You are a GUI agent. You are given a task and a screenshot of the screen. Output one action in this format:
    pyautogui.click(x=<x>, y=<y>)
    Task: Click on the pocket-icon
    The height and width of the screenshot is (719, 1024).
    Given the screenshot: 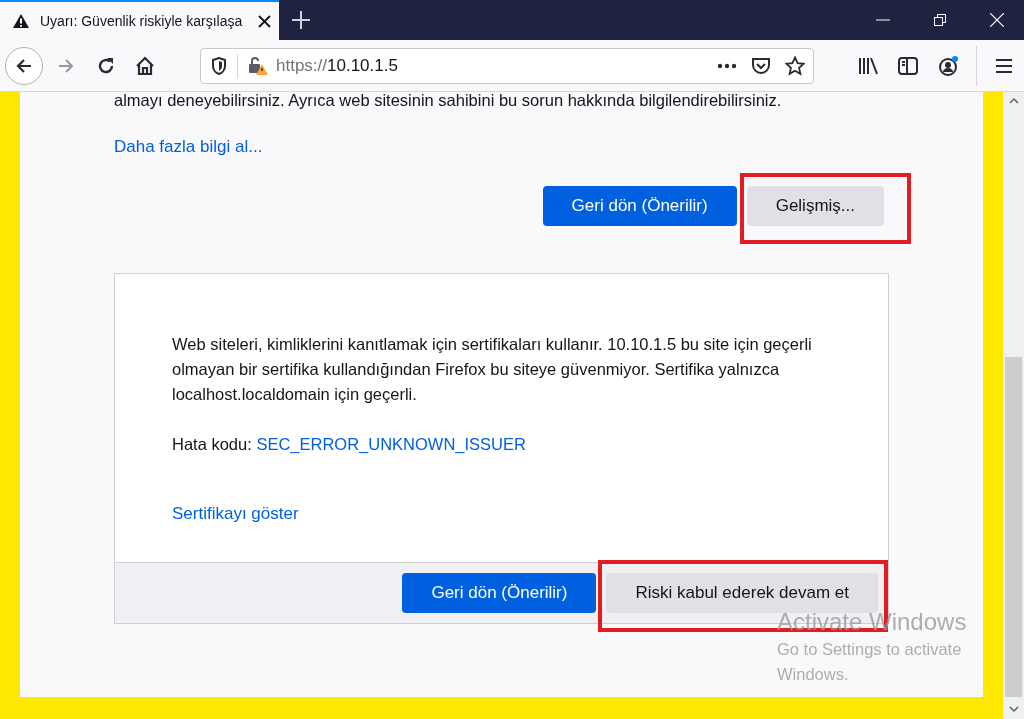 What is the action you would take?
    pyautogui.click(x=761, y=65)
    